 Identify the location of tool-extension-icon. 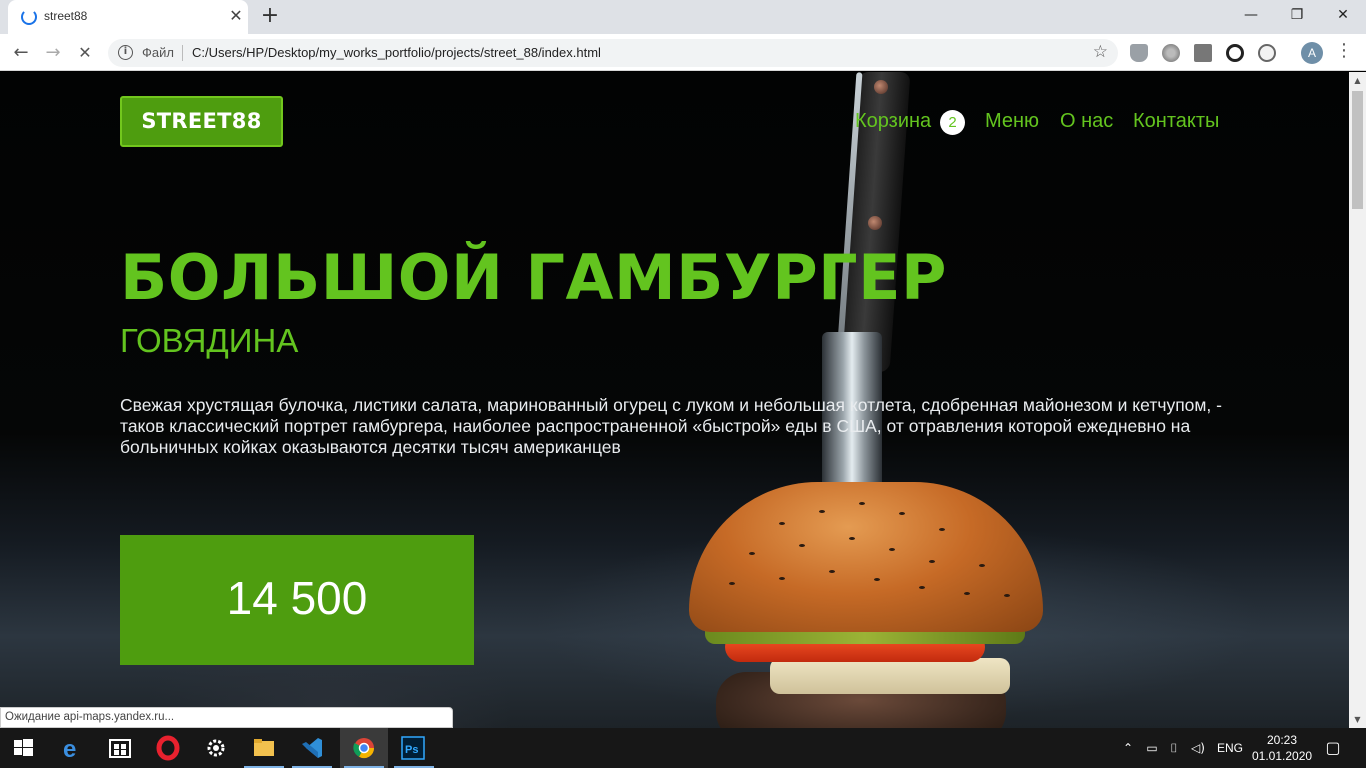
(1203, 53).